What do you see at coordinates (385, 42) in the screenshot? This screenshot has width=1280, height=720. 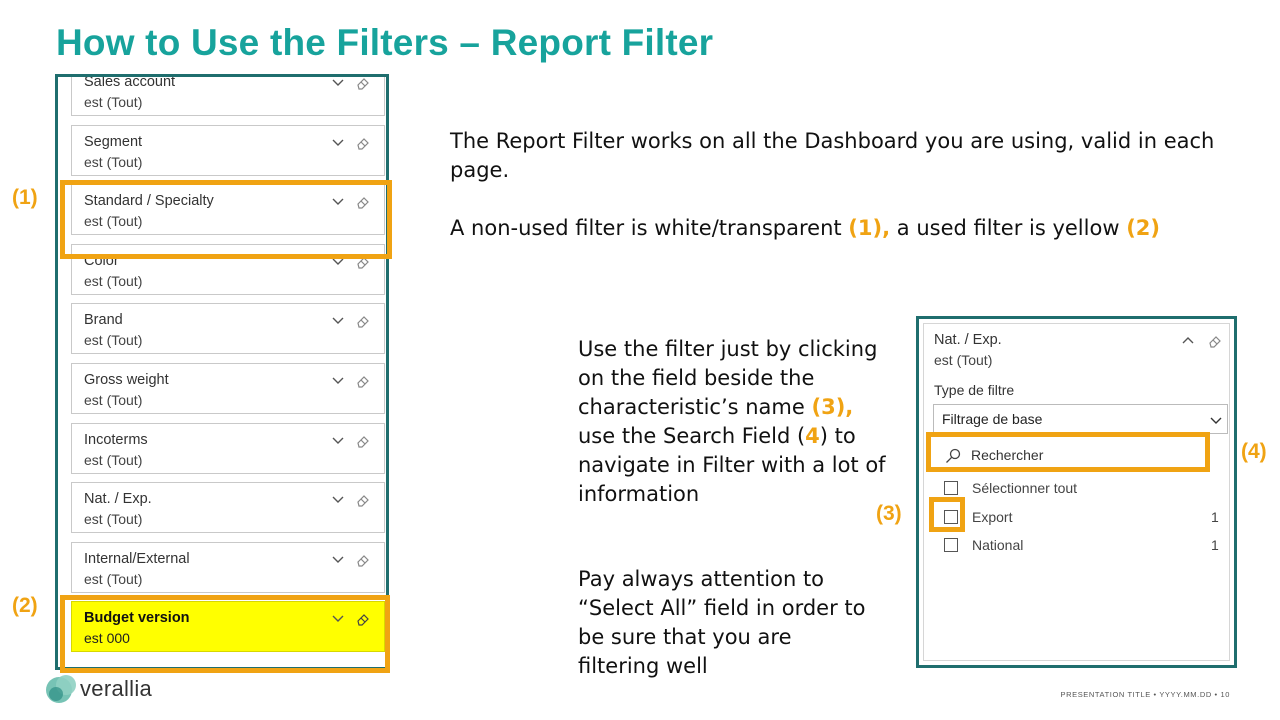 I see `slide-title: How to Use the Filters – Report Filter` at bounding box center [385, 42].